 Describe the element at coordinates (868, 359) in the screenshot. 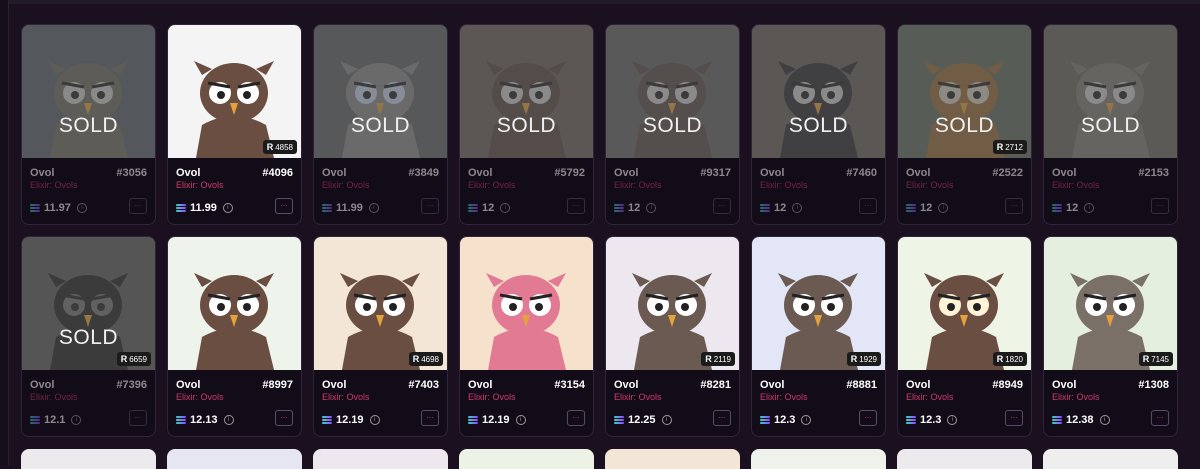

I see `rank-value: 1929` at that location.